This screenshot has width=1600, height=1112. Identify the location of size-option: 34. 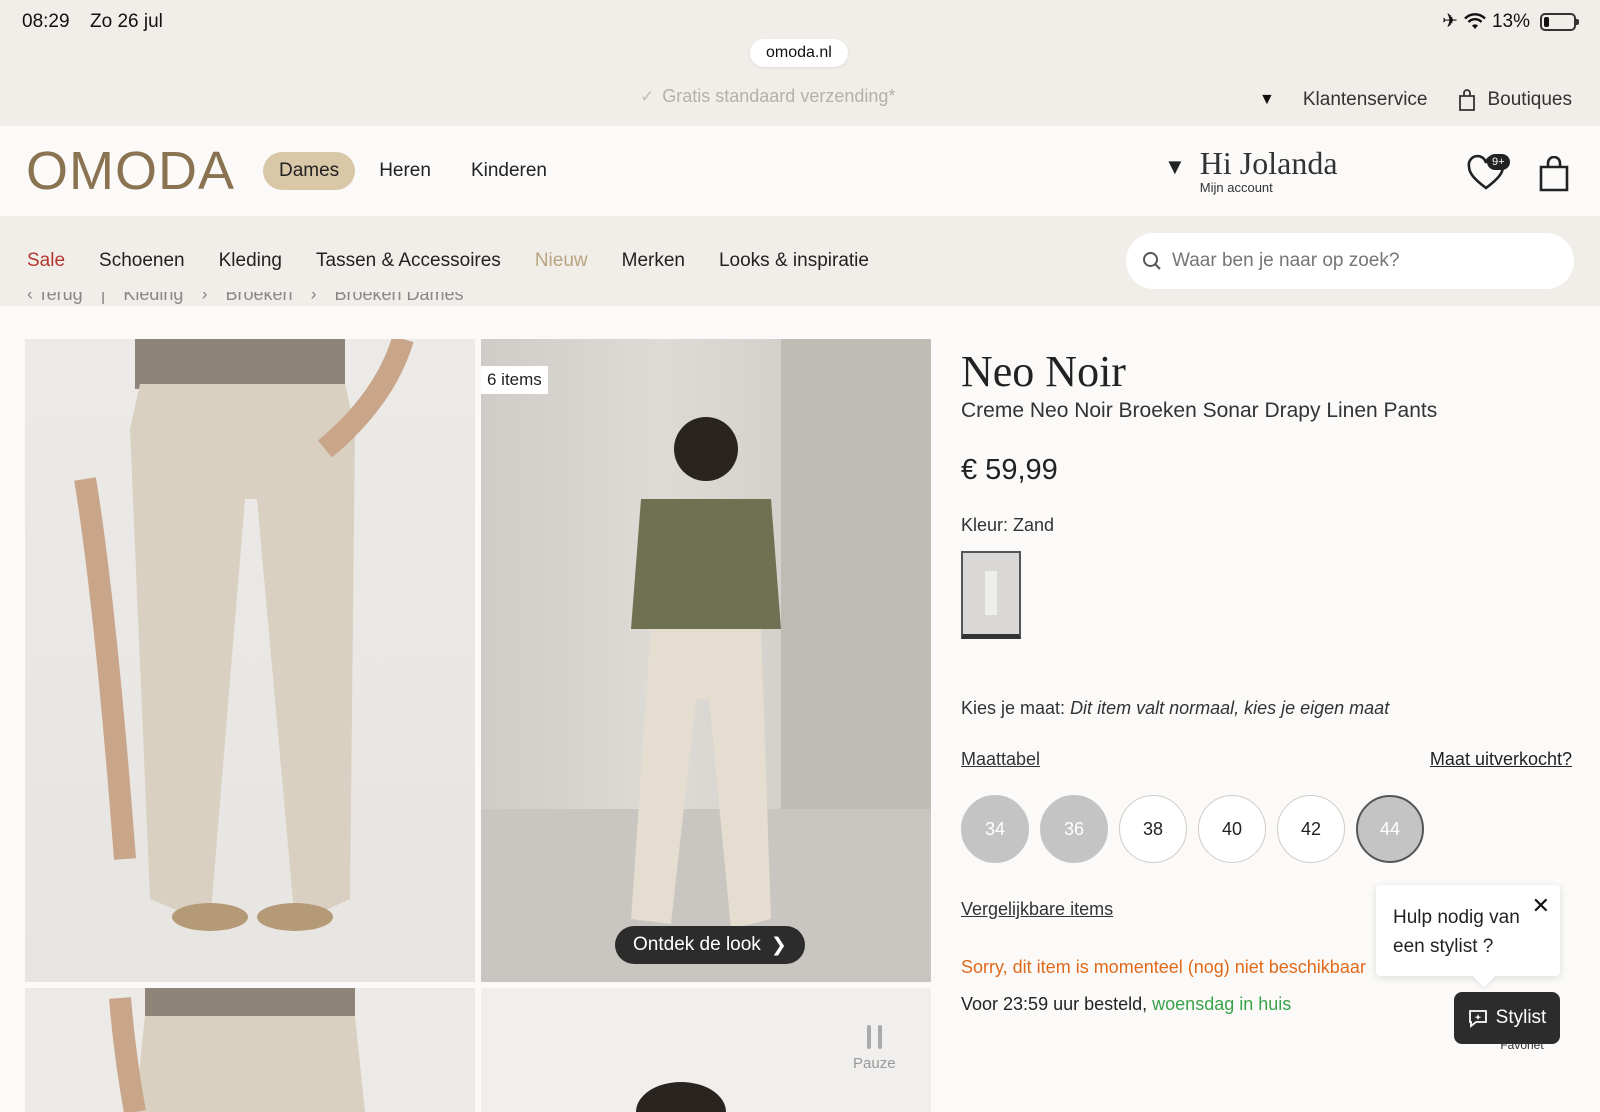
(995, 829).